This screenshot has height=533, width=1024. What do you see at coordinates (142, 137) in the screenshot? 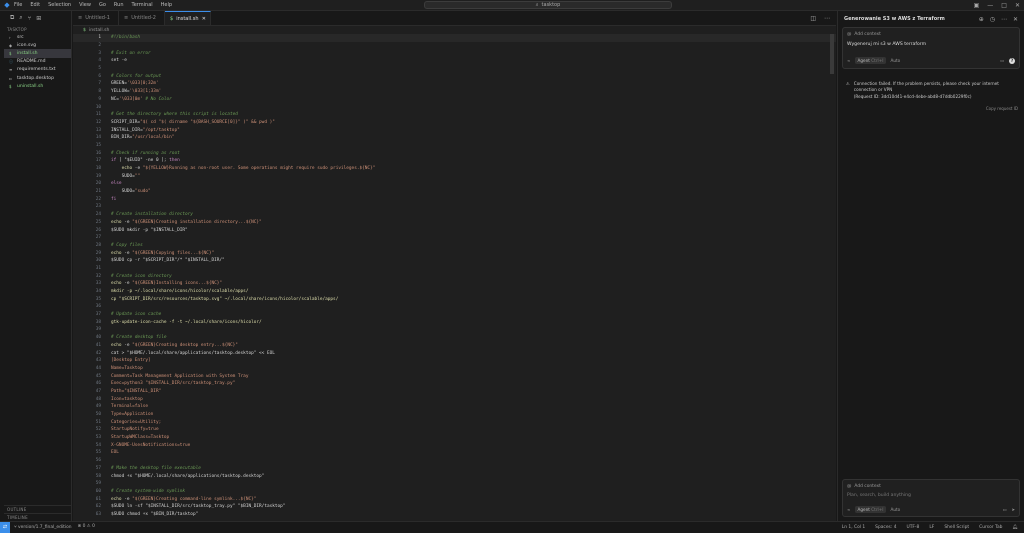
I see `line-text: BIN_DIR="/usr/local/bin"` at bounding box center [142, 137].